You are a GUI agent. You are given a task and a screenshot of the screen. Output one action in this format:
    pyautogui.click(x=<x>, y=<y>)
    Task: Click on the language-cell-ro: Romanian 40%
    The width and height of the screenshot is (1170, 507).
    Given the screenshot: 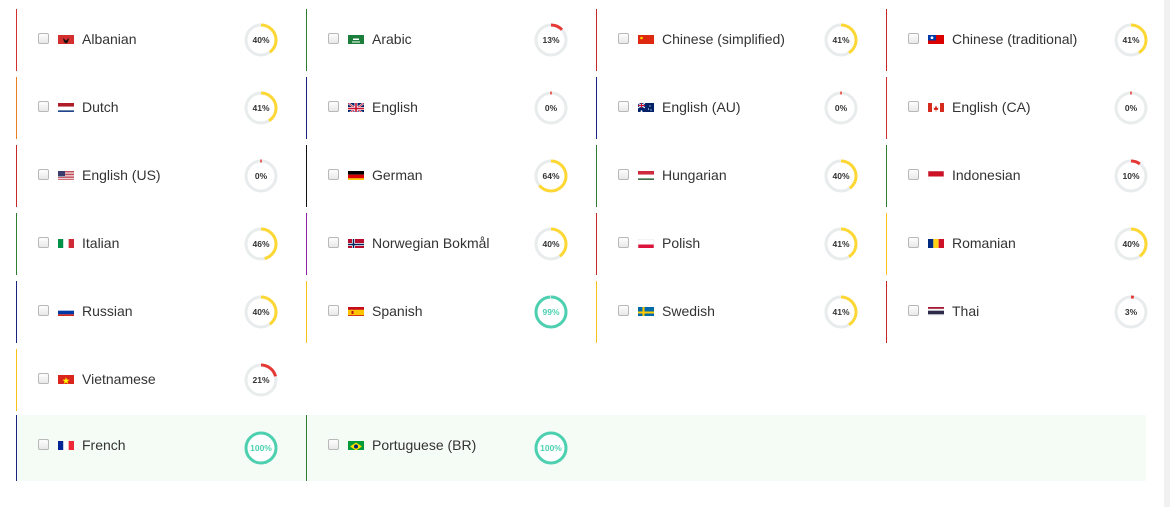 What is the action you would take?
    pyautogui.click(x=1028, y=244)
    